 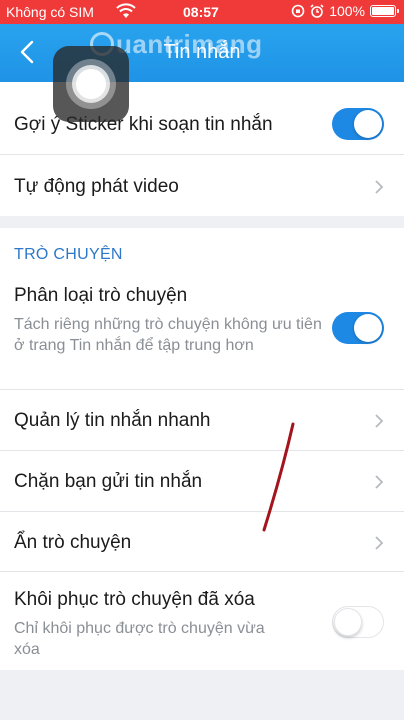 I want to click on status-bar: Không có SIM 08:57 100%, so click(x=202, y=12).